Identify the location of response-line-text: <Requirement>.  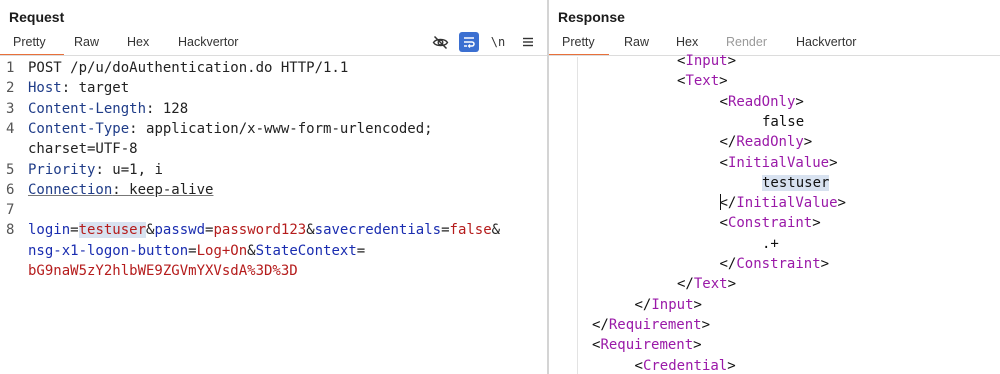
(647, 345).